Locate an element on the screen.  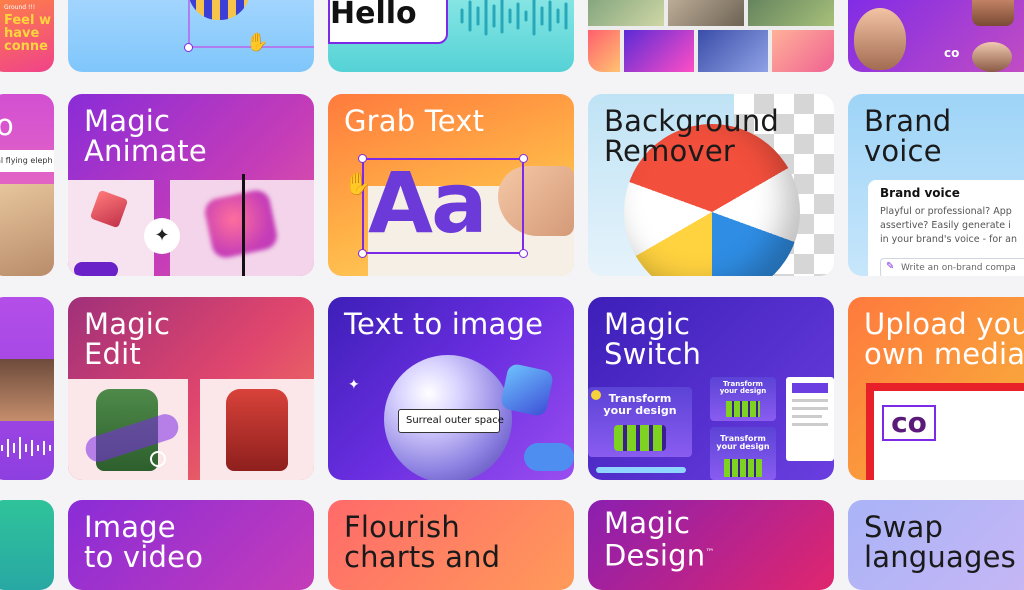
card-title: Brand voice is located at coordinates (908, 136).